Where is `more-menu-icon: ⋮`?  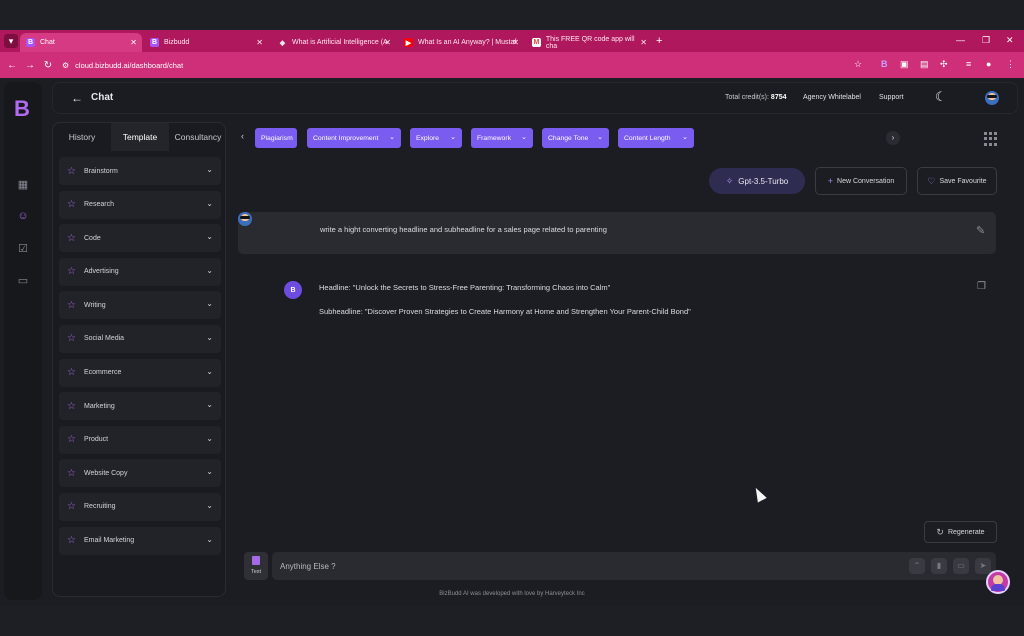 more-menu-icon: ⋮ is located at coordinates (1010, 64).